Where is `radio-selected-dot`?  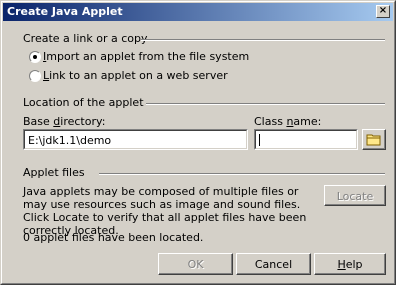
radio-selected-dot is located at coordinates (35, 57).